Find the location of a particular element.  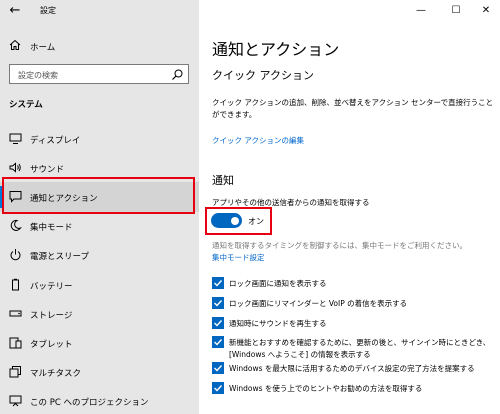

search-placeholder: 設定の検索 is located at coordinates (38, 75).